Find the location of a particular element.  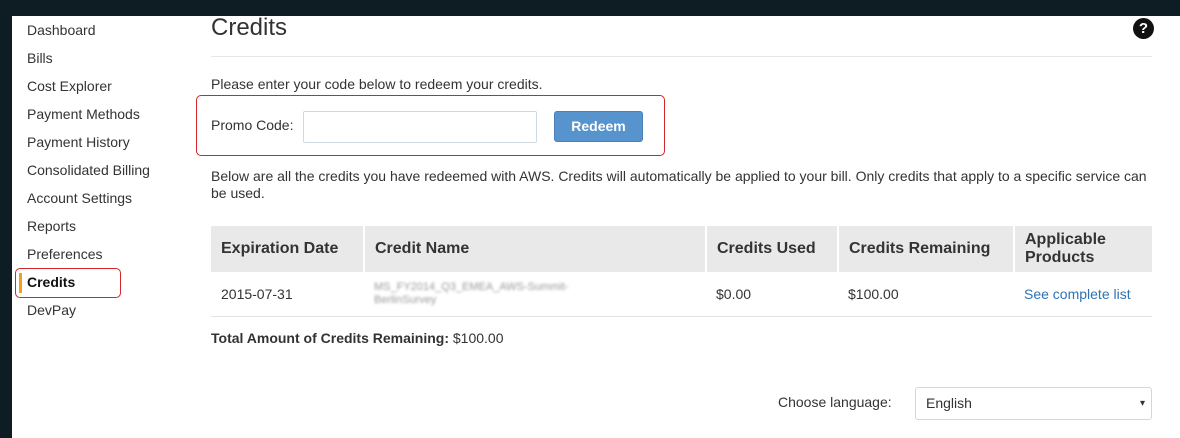

sidebar-item-preferences: Preferences is located at coordinates (112, 254).